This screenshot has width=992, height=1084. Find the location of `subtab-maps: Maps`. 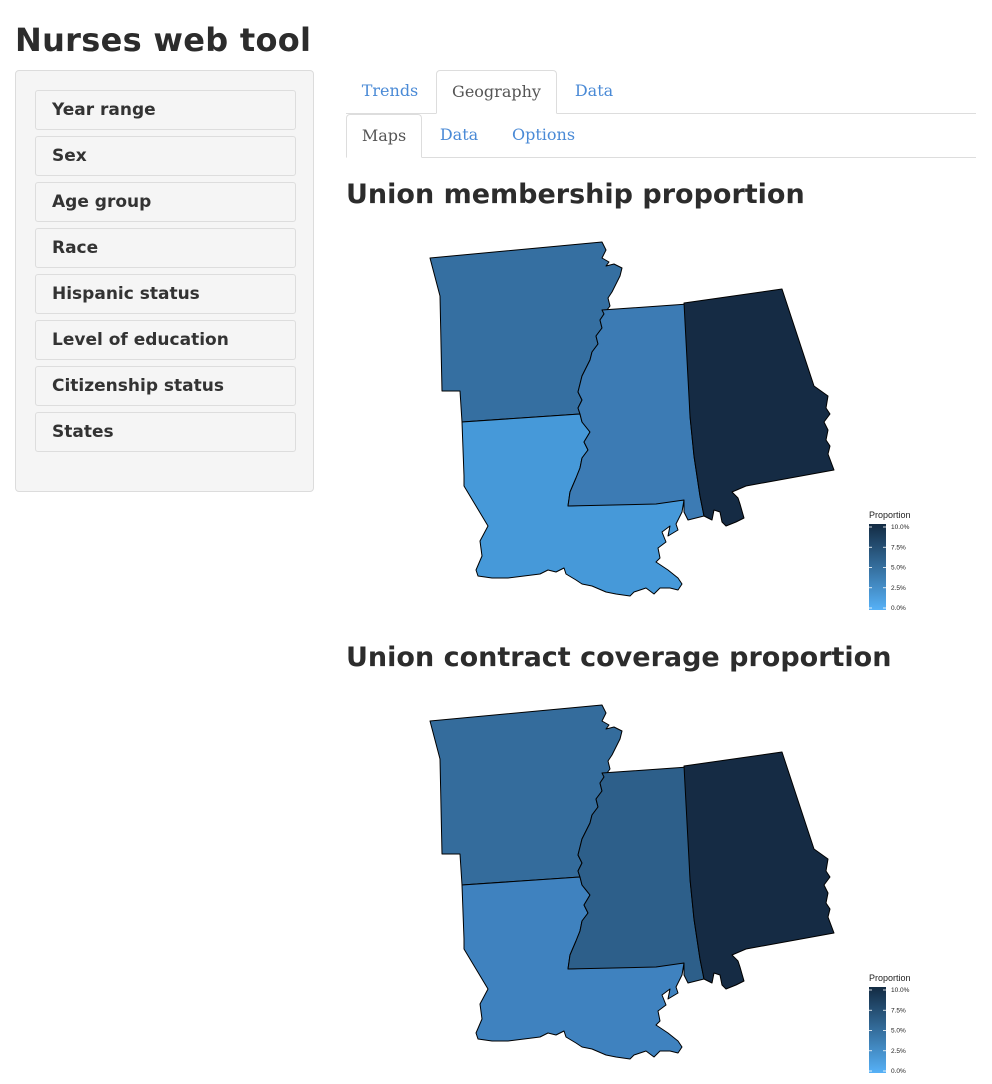

subtab-maps: Maps is located at coordinates (384, 136).